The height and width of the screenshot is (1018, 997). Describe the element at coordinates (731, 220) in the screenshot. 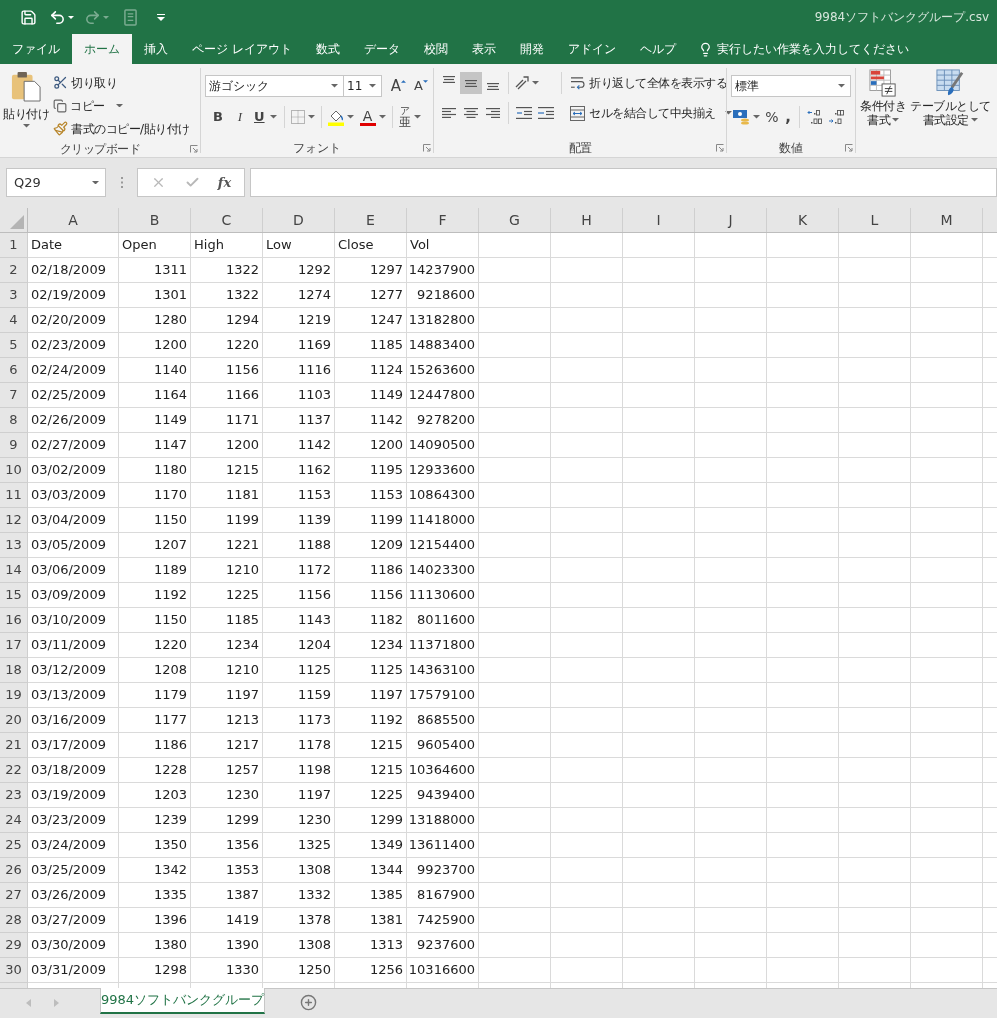

I see `column-header: J` at that location.